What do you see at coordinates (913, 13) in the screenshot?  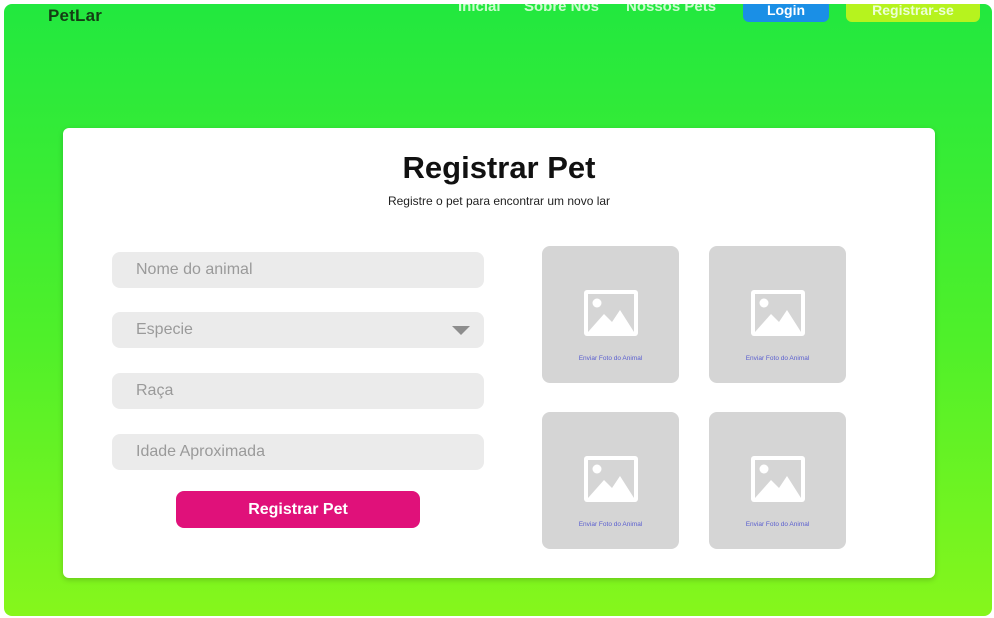 I see `register-button: Registrar-se` at bounding box center [913, 13].